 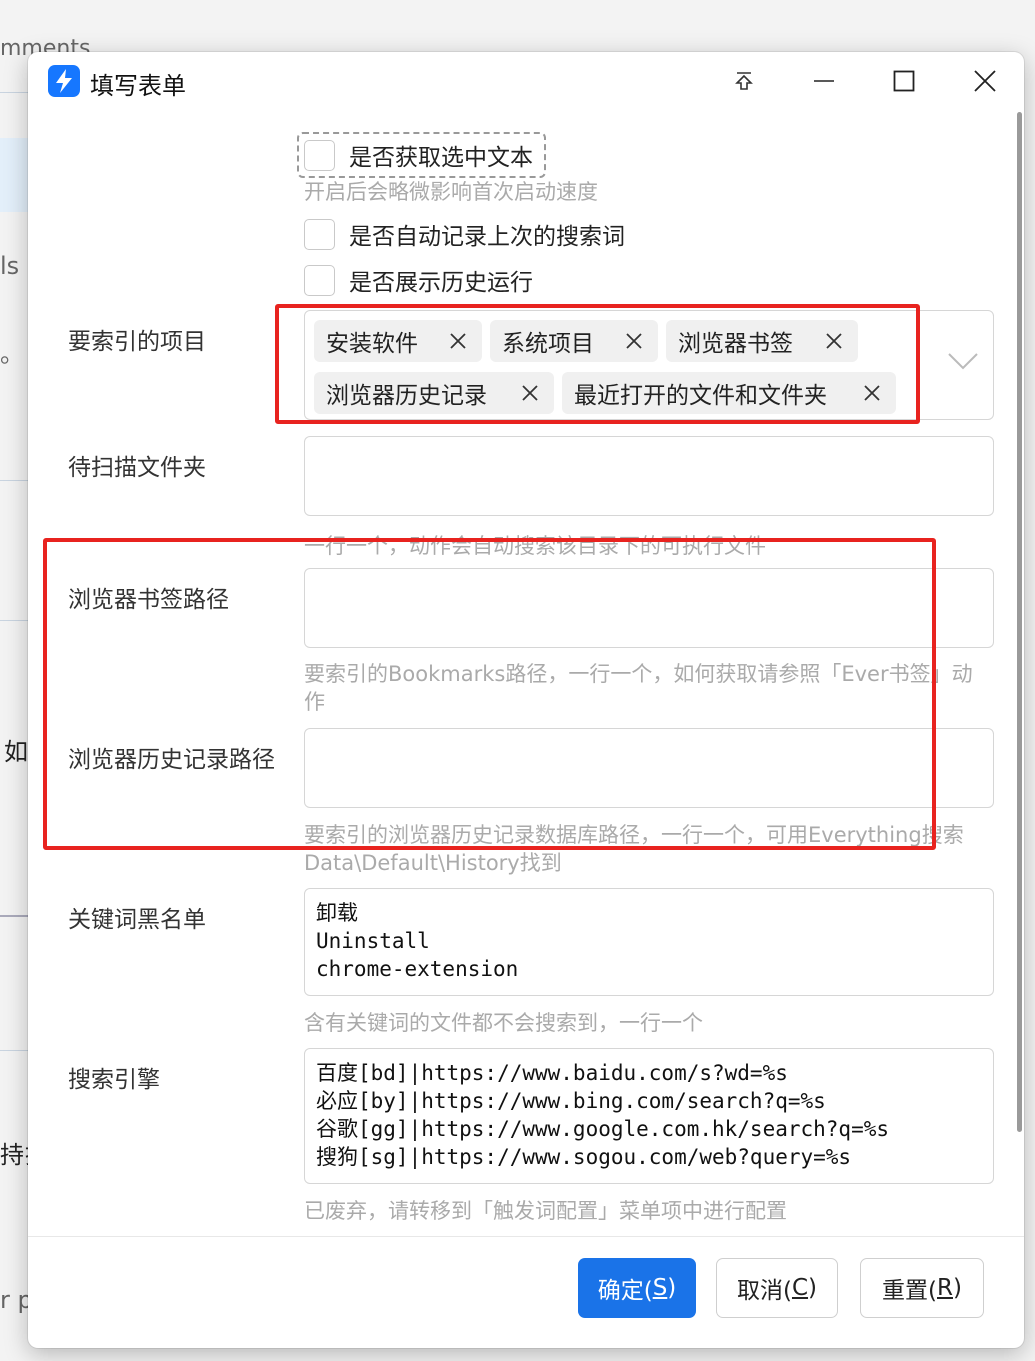 I want to click on minimize-button, so click(x=824, y=81).